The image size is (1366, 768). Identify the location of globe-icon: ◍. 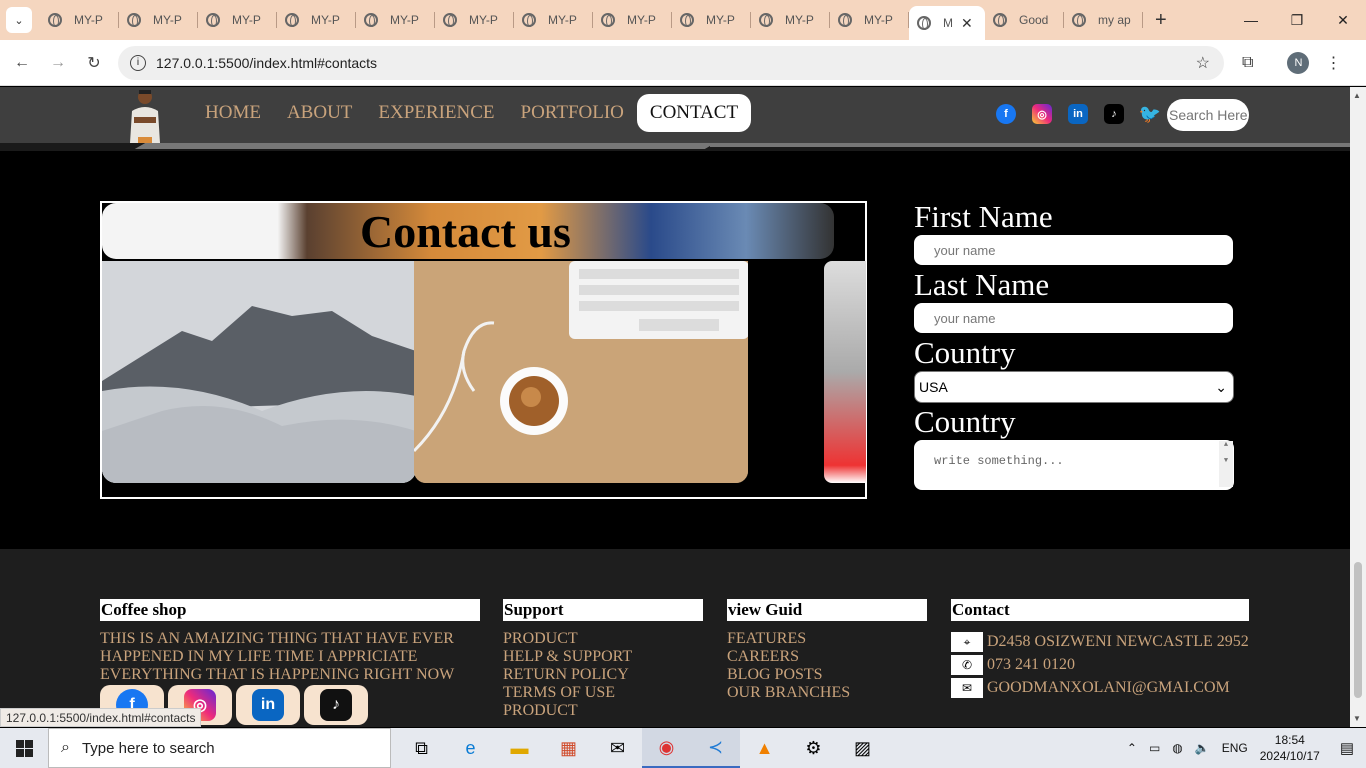
(1177, 748).